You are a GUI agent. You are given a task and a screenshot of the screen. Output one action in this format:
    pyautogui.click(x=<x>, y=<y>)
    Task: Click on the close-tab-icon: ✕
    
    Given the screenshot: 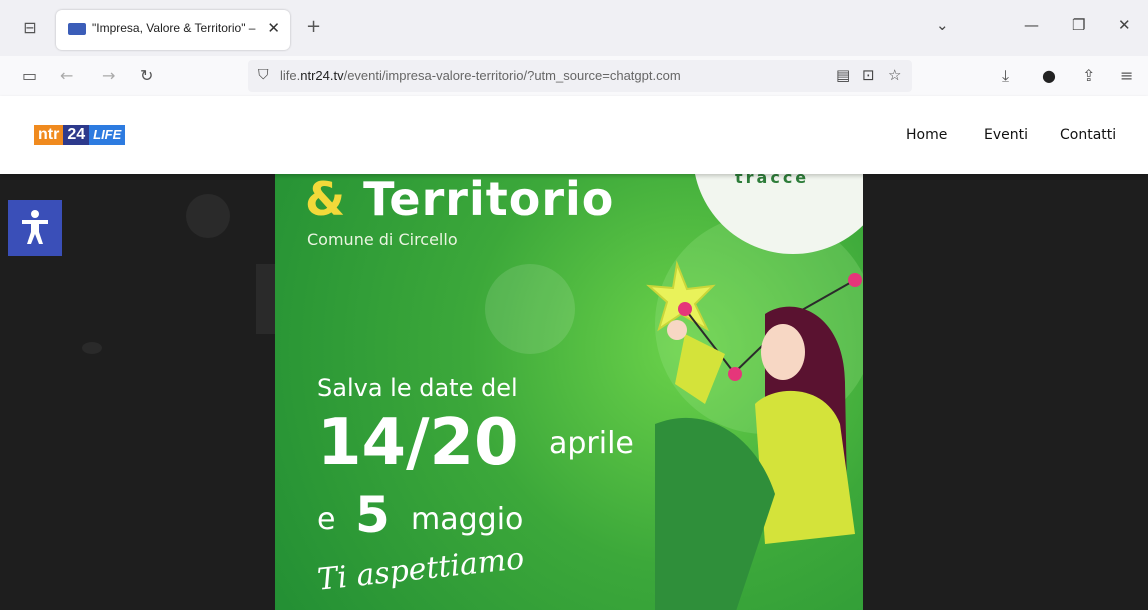 What is the action you would take?
    pyautogui.click(x=273, y=28)
    